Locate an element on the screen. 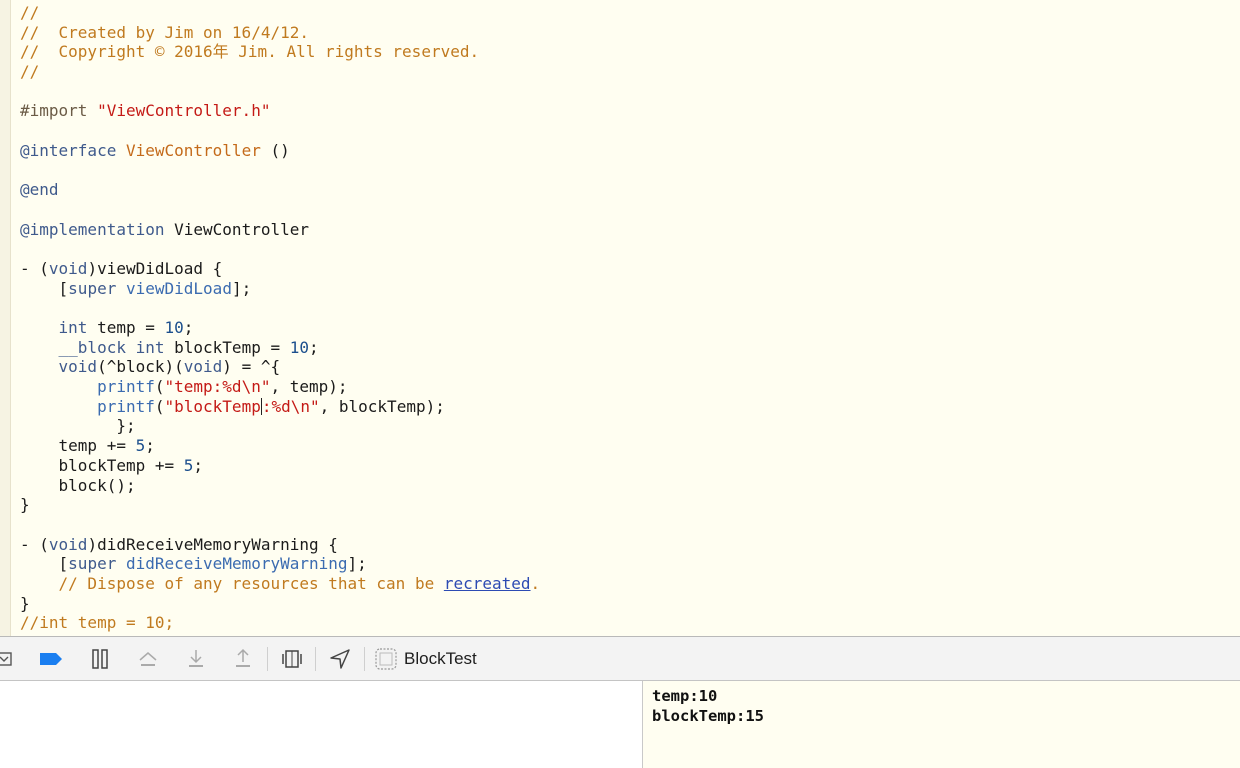 This screenshot has width=1240, height=768. code-token: int is located at coordinates (73, 327).